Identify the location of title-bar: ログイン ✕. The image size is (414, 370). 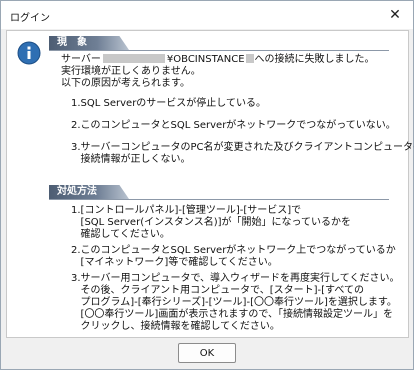
(207, 15).